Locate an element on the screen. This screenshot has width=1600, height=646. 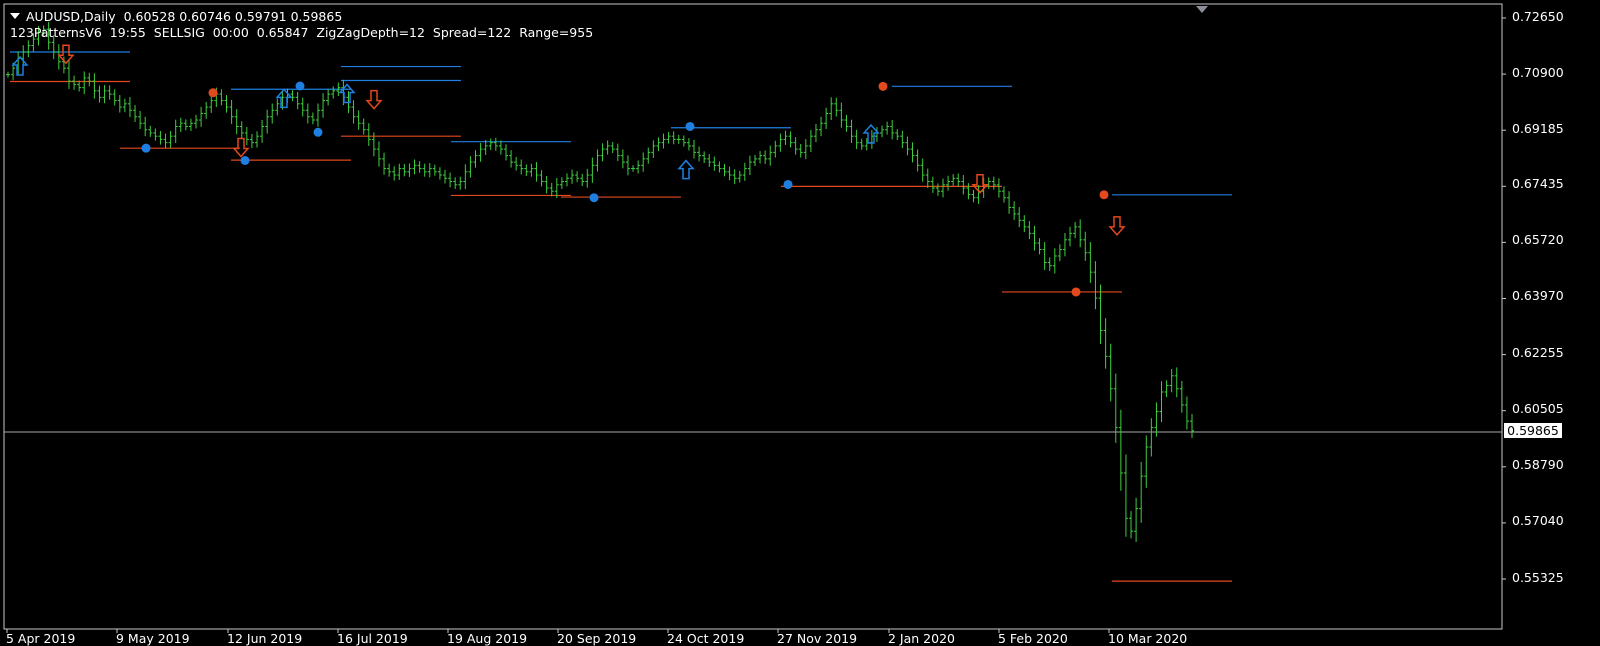
x-tick-label: 20 Sep 2019 is located at coordinates (597, 638).